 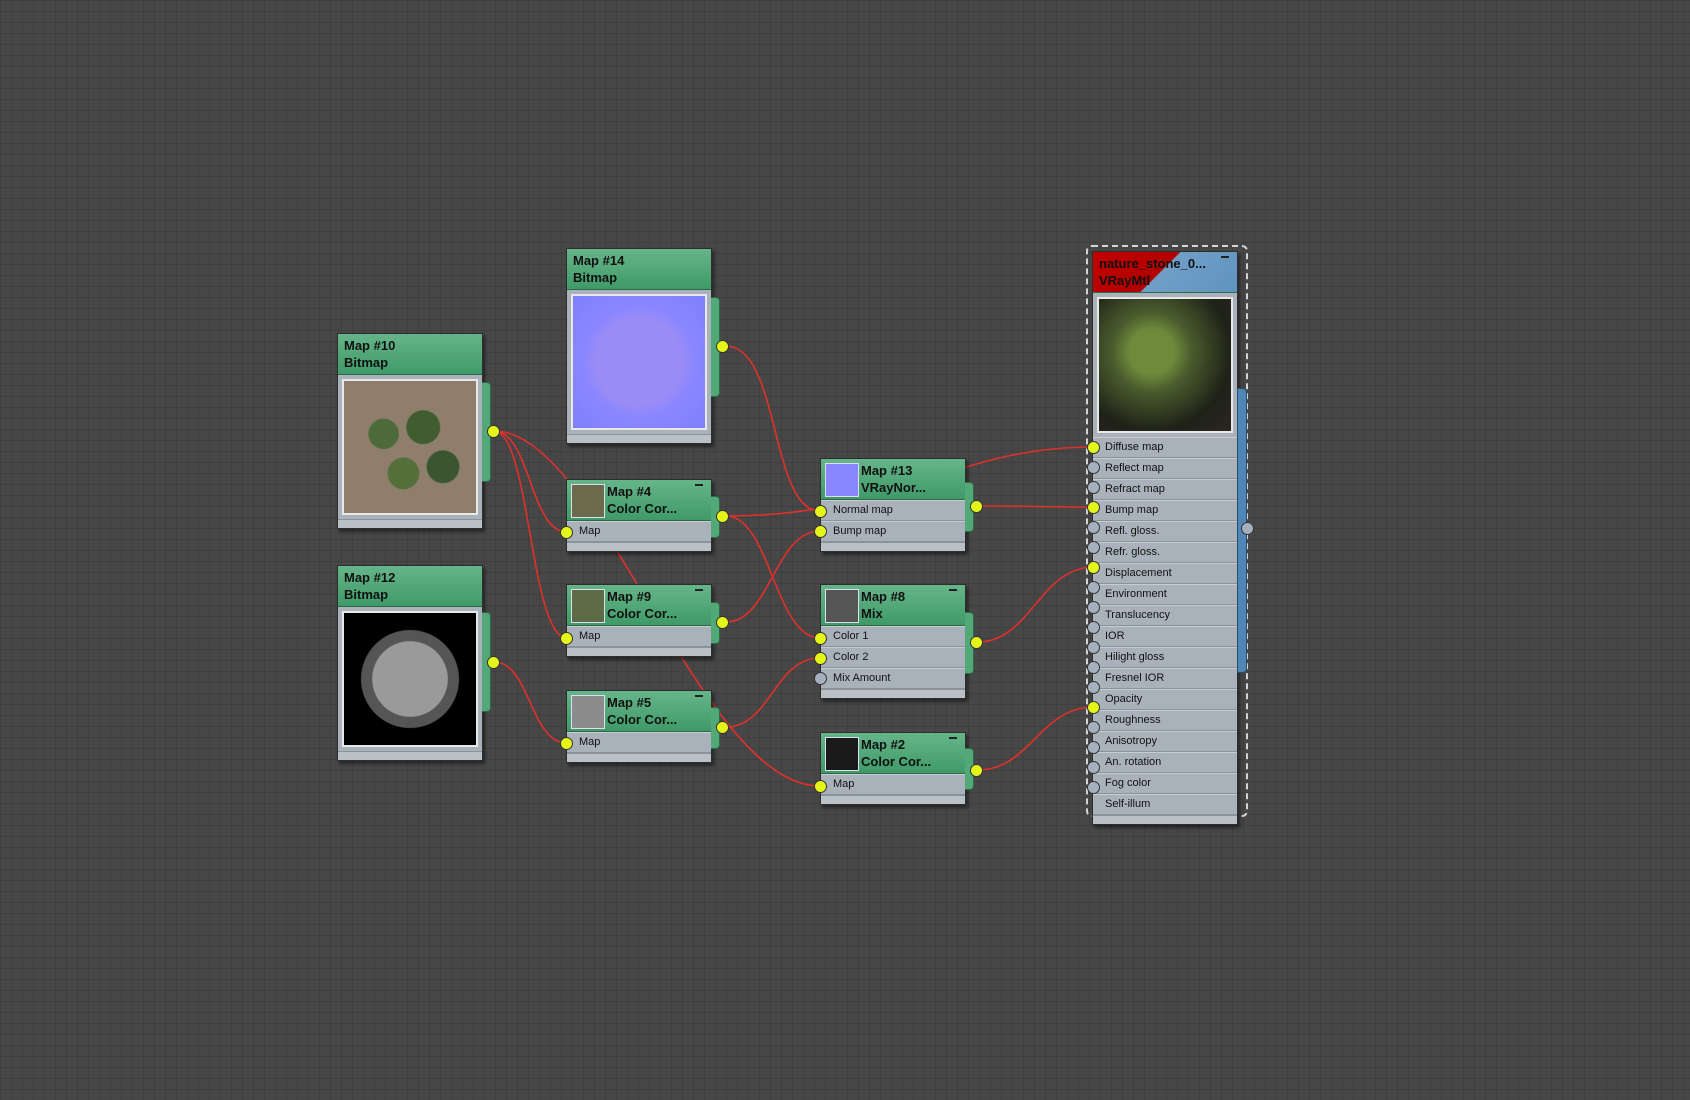 What do you see at coordinates (588, 606) in the screenshot?
I see `map-thumbnail` at bounding box center [588, 606].